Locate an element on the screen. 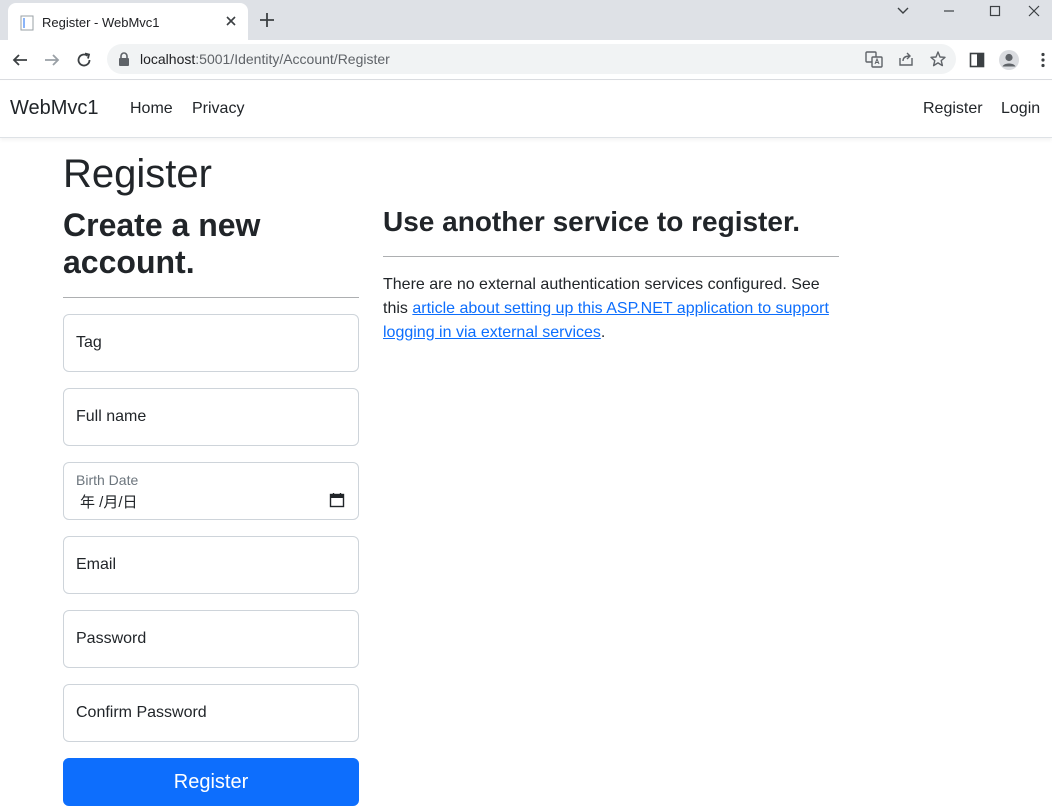  reload-icon is located at coordinates (84, 60).